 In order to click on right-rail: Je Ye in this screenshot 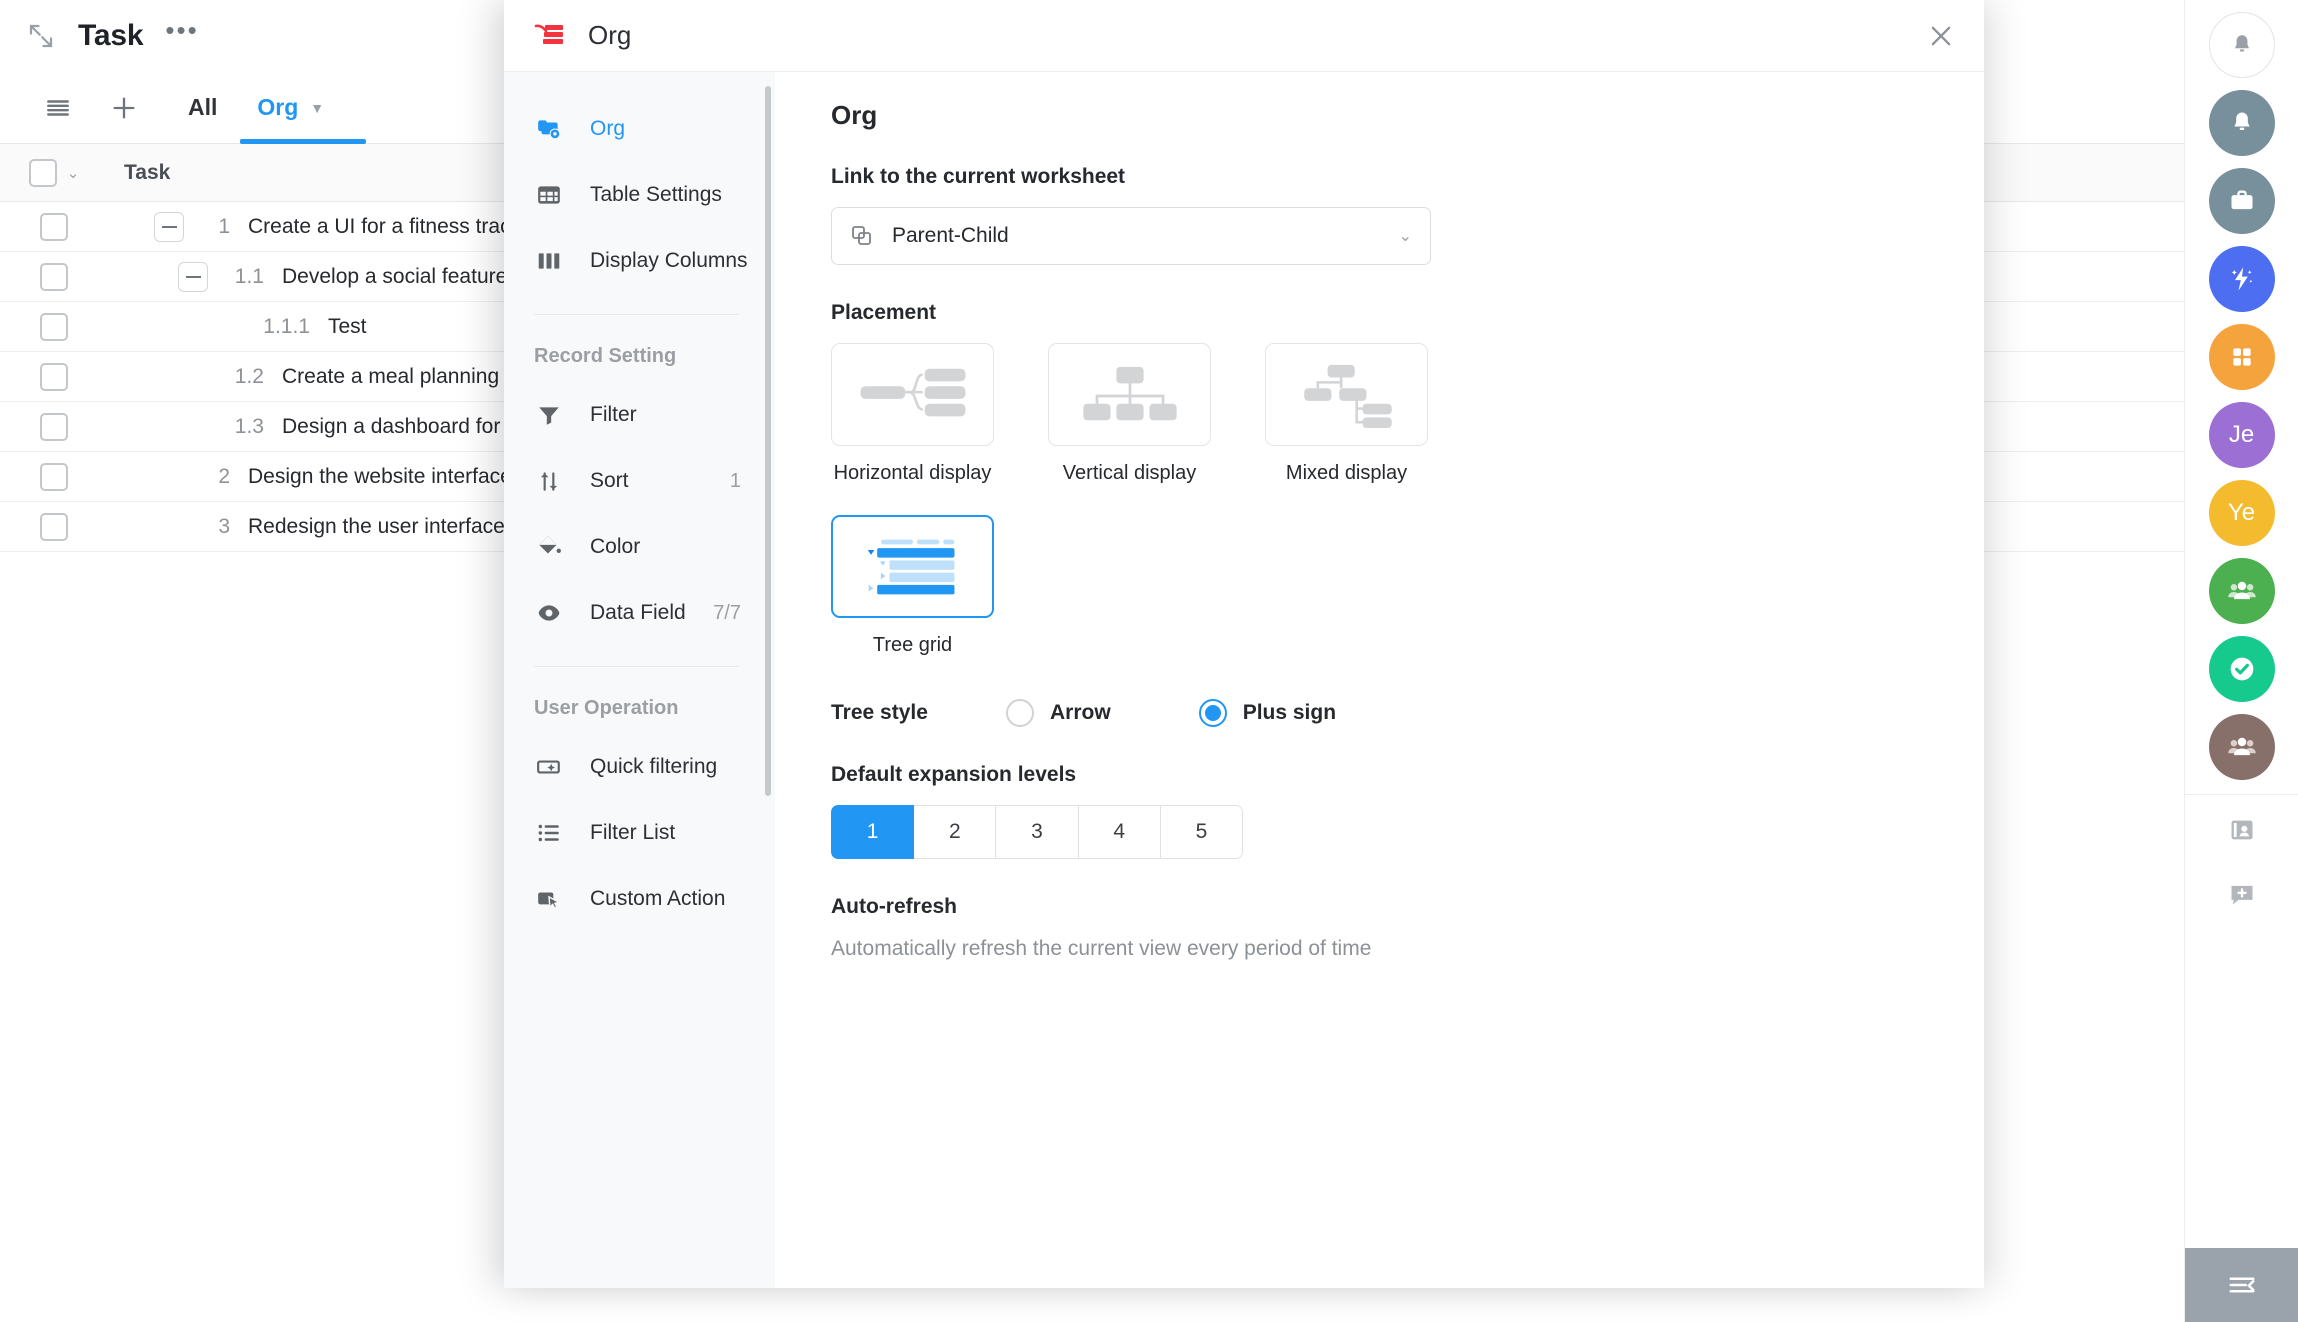, I will do `click(2241, 661)`.